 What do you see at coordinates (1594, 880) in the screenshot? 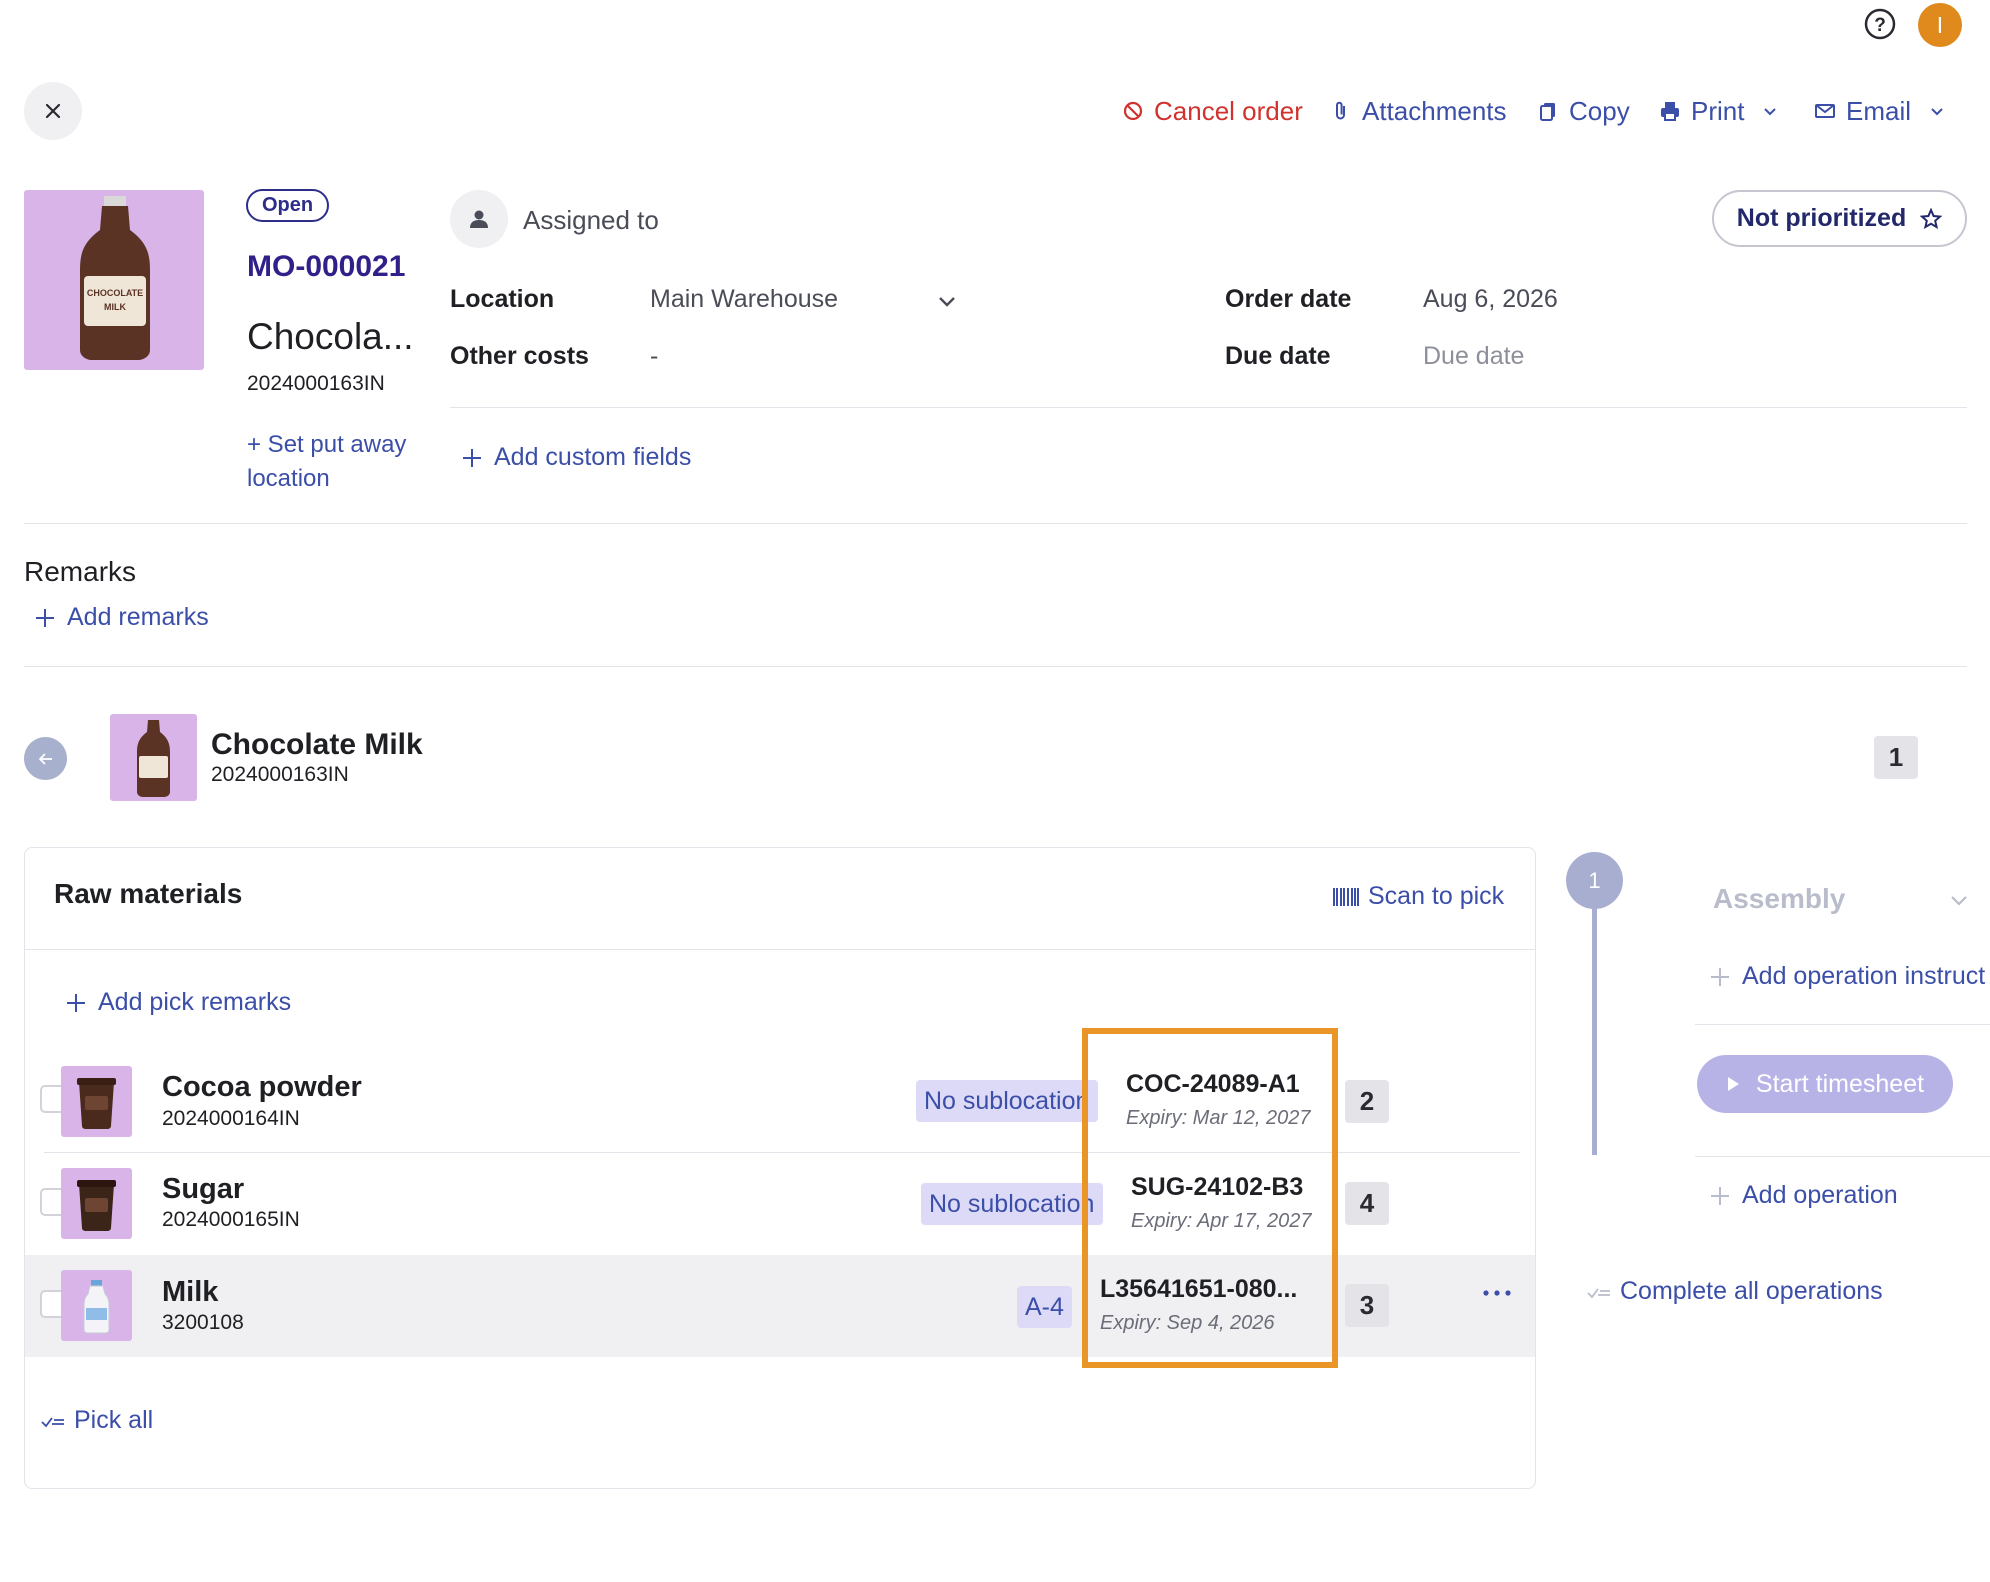
I see `operation-step-number: 1` at bounding box center [1594, 880].